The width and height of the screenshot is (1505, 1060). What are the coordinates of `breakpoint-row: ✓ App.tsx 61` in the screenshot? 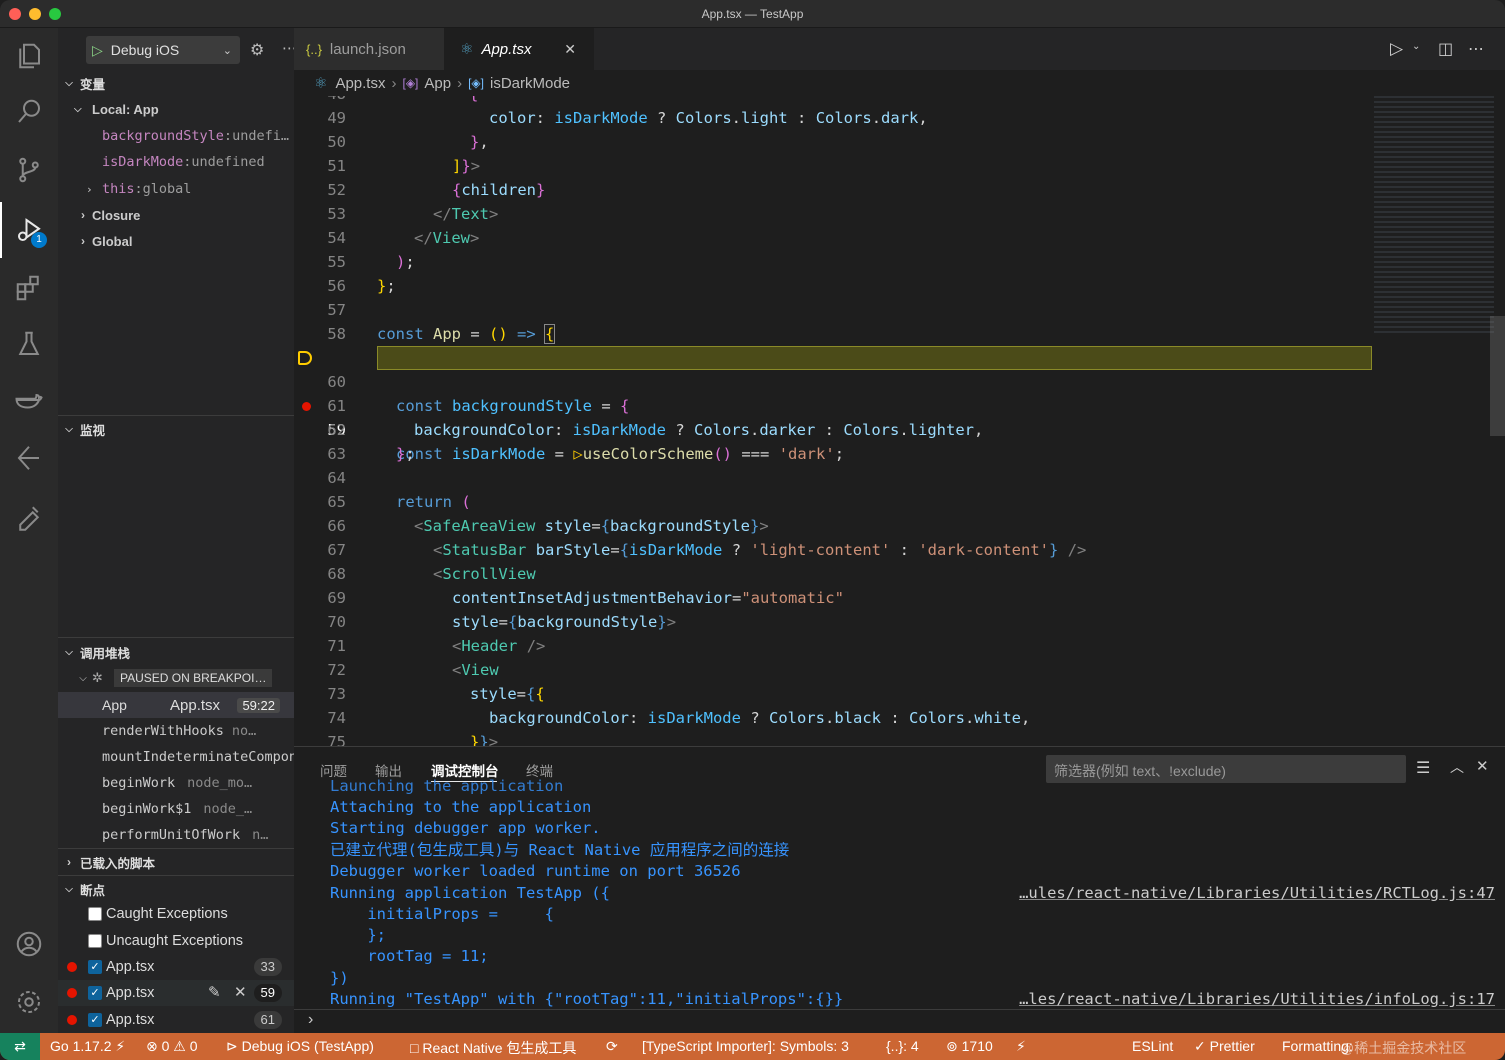 It's located at (176, 1020).